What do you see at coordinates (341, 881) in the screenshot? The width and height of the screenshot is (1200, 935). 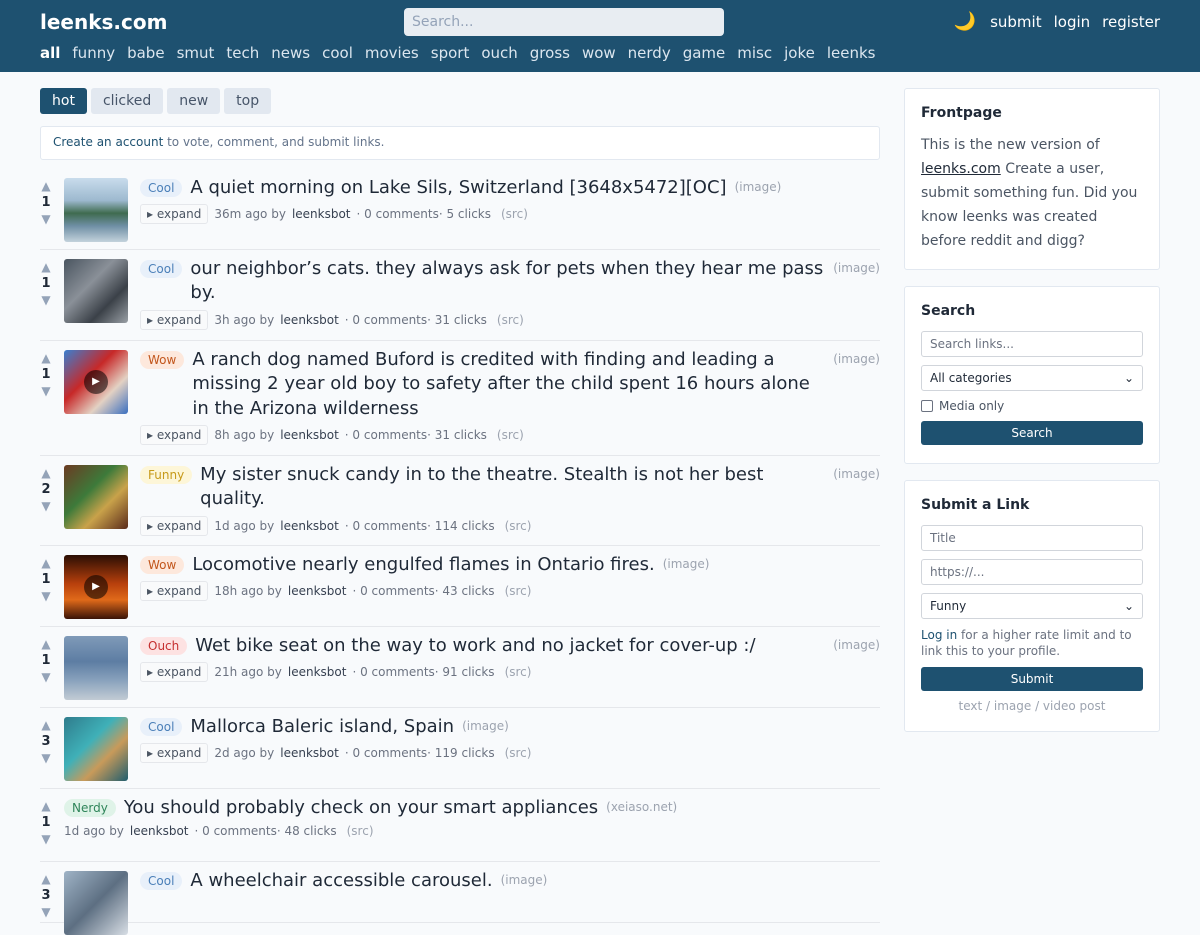 I see `post-title: A wheelchair accessible carousel.` at bounding box center [341, 881].